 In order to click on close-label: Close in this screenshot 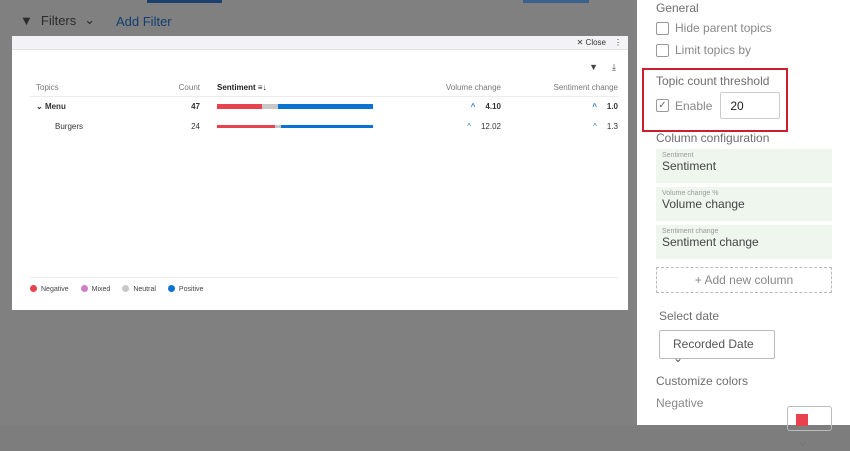, I will do `click(595, 42)`.